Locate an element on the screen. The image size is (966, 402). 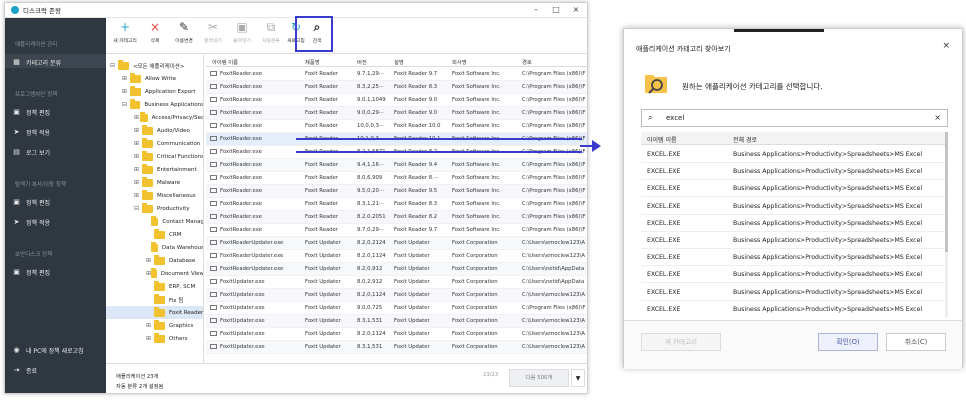
sidebar-item-policy-edit-3: ▣ 정책 편집 is located at coordinates (31, 273).